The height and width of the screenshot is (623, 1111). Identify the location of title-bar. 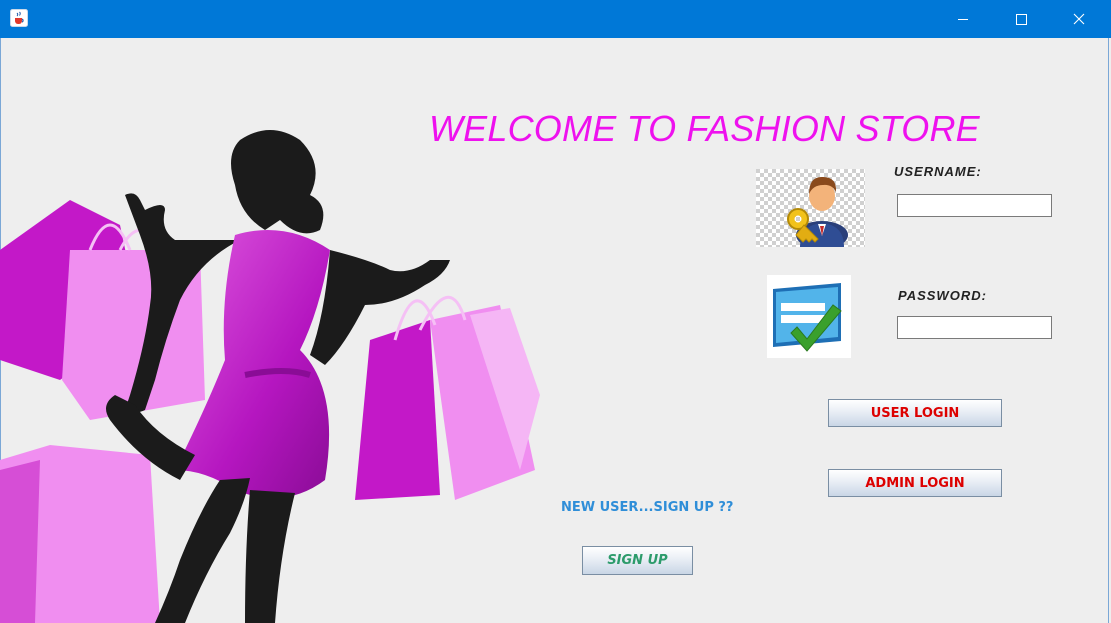
(555, 19).